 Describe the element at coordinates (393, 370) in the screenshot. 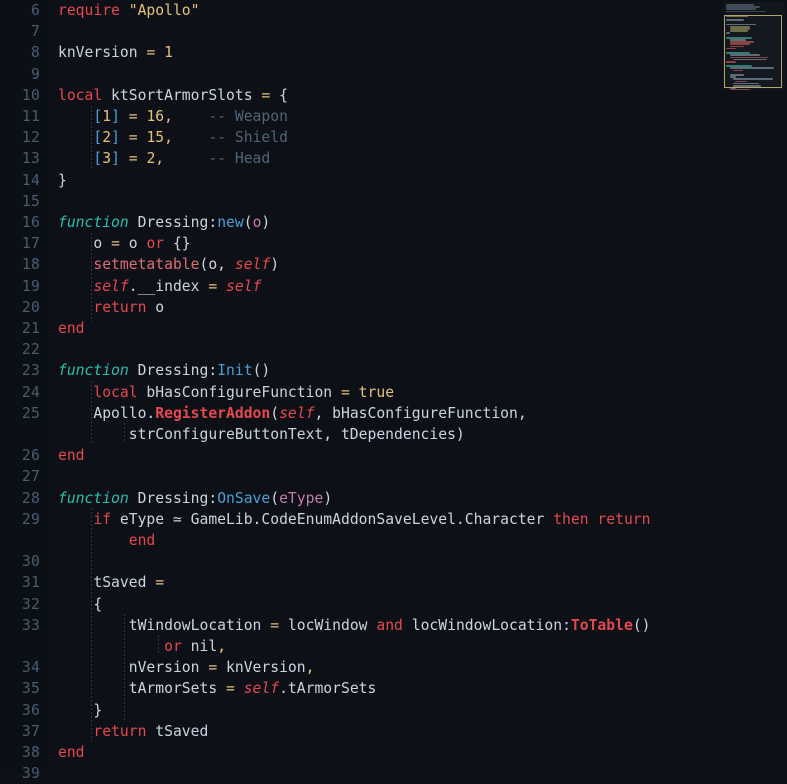

I see `code-line: 23 function Dressing:Init()` at that location.